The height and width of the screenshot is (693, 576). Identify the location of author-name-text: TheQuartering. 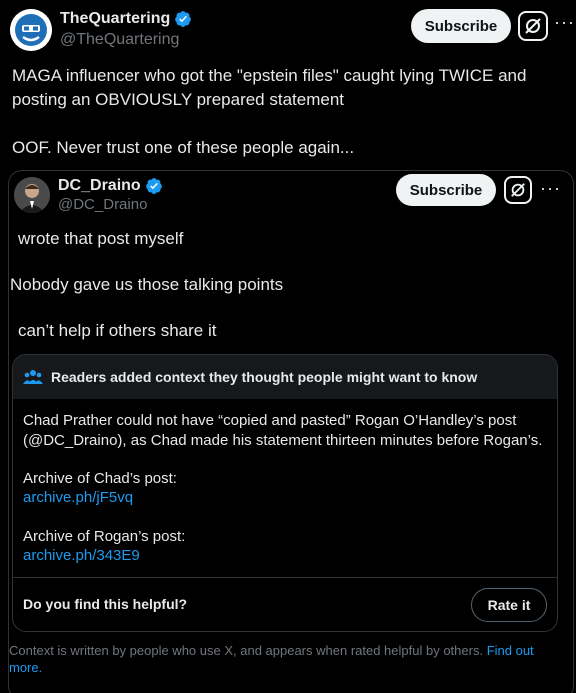
(115, 19).